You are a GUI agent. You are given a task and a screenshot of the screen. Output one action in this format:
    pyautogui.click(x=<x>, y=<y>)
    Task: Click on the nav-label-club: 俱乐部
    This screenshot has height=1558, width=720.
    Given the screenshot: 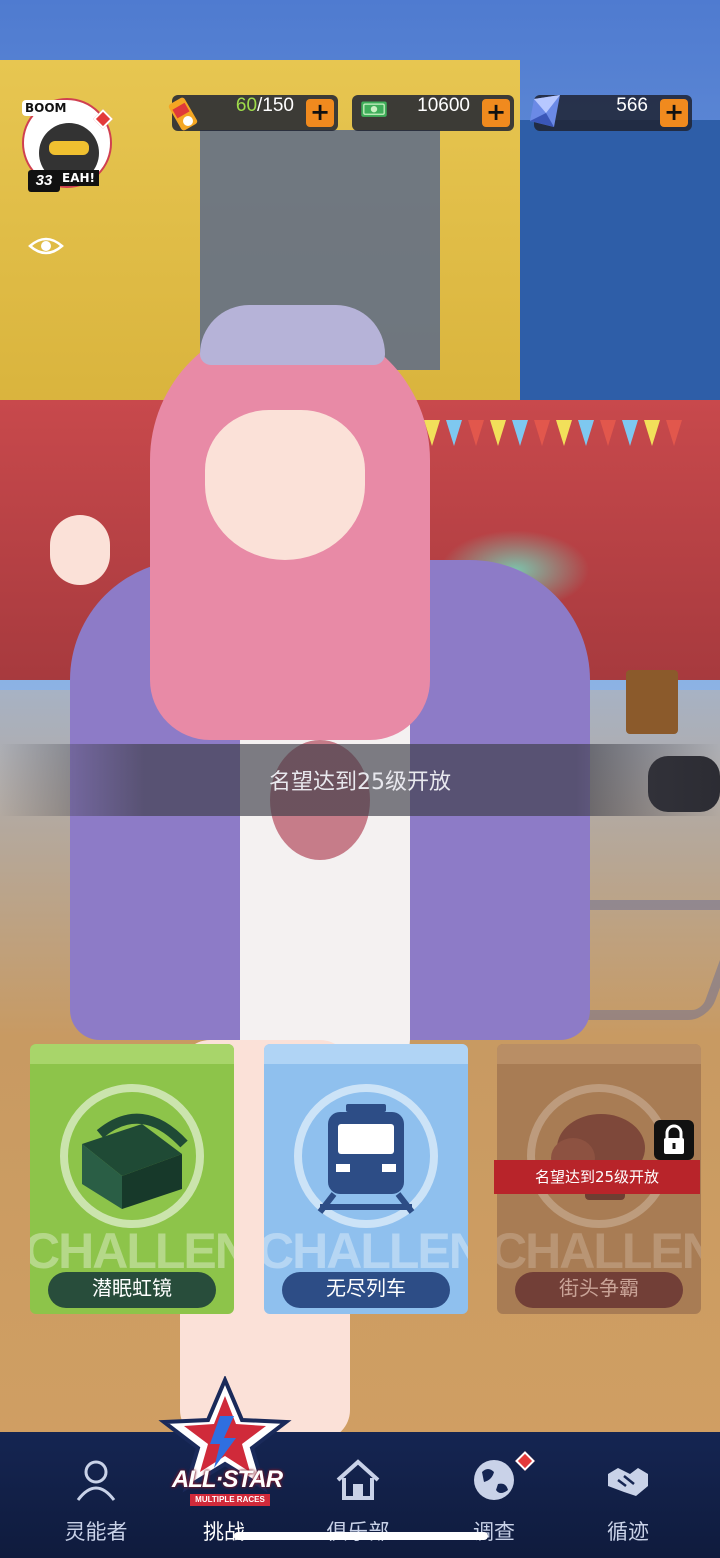 What is the action you would take?
    pyautogui.click(x=358, y=1531)
    